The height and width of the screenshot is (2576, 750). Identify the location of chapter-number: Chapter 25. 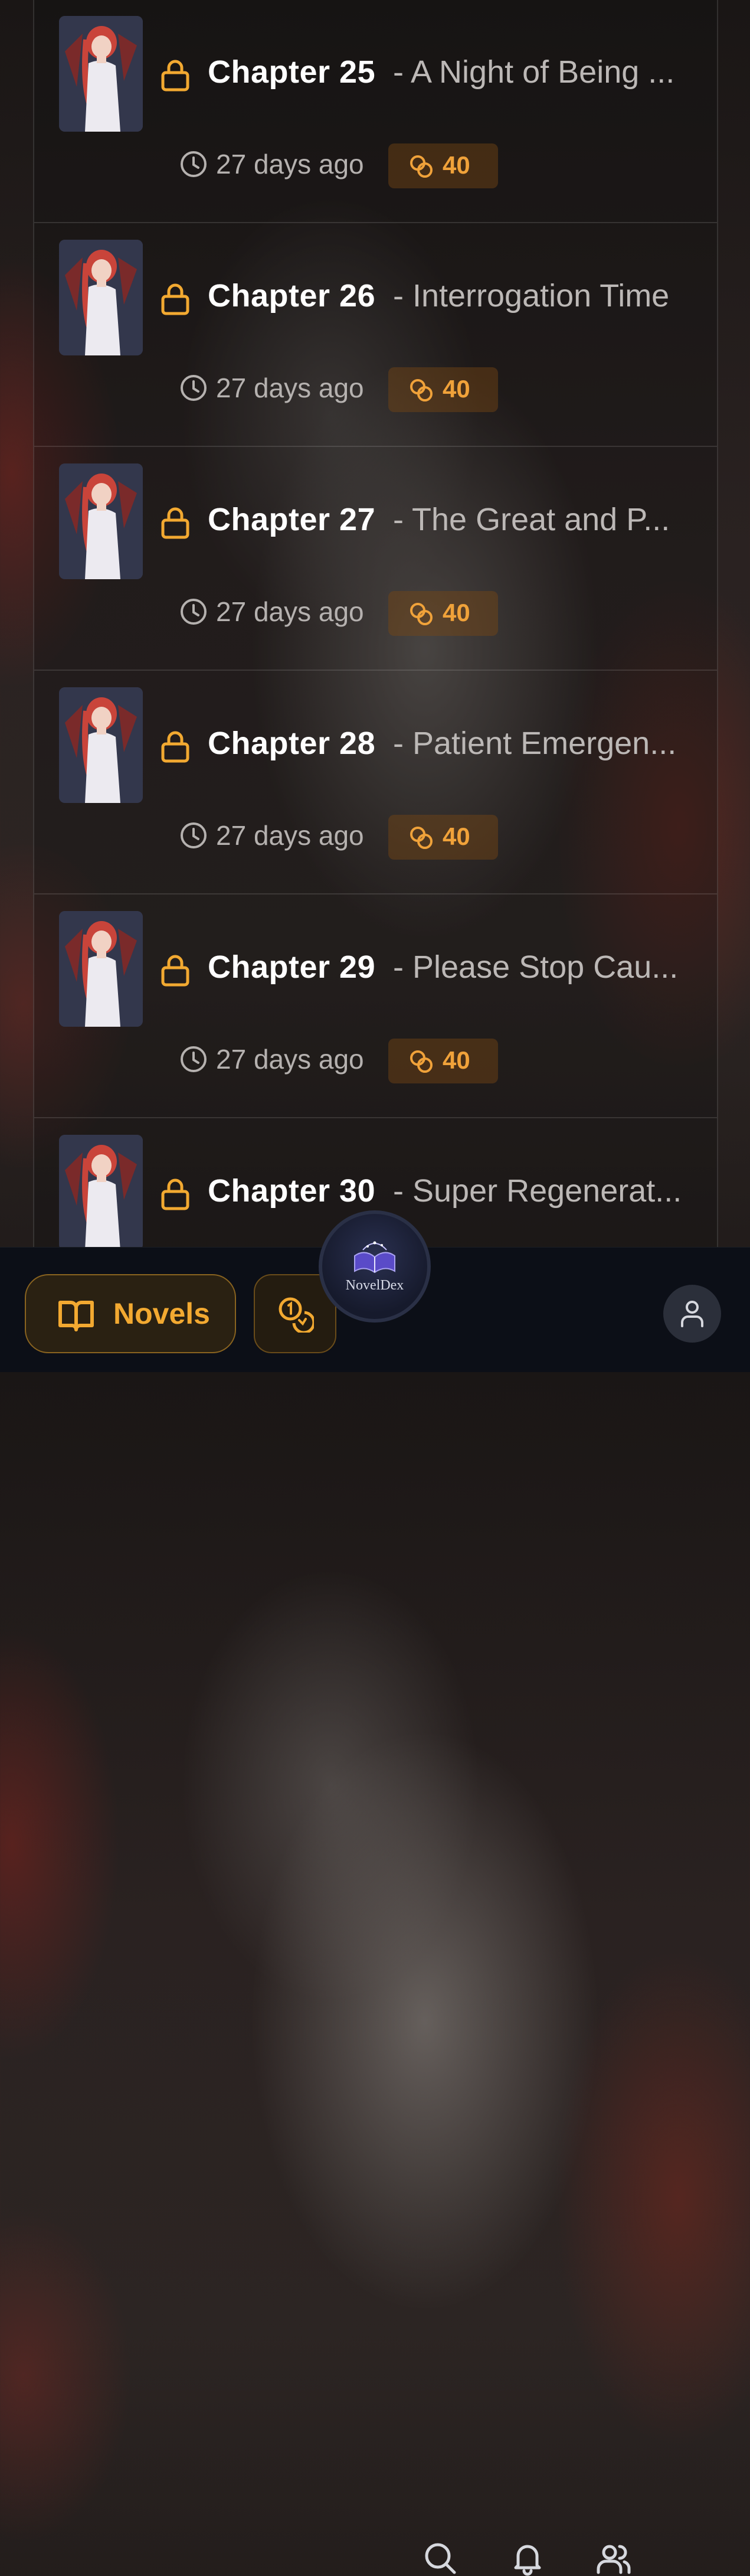
(292, 72).